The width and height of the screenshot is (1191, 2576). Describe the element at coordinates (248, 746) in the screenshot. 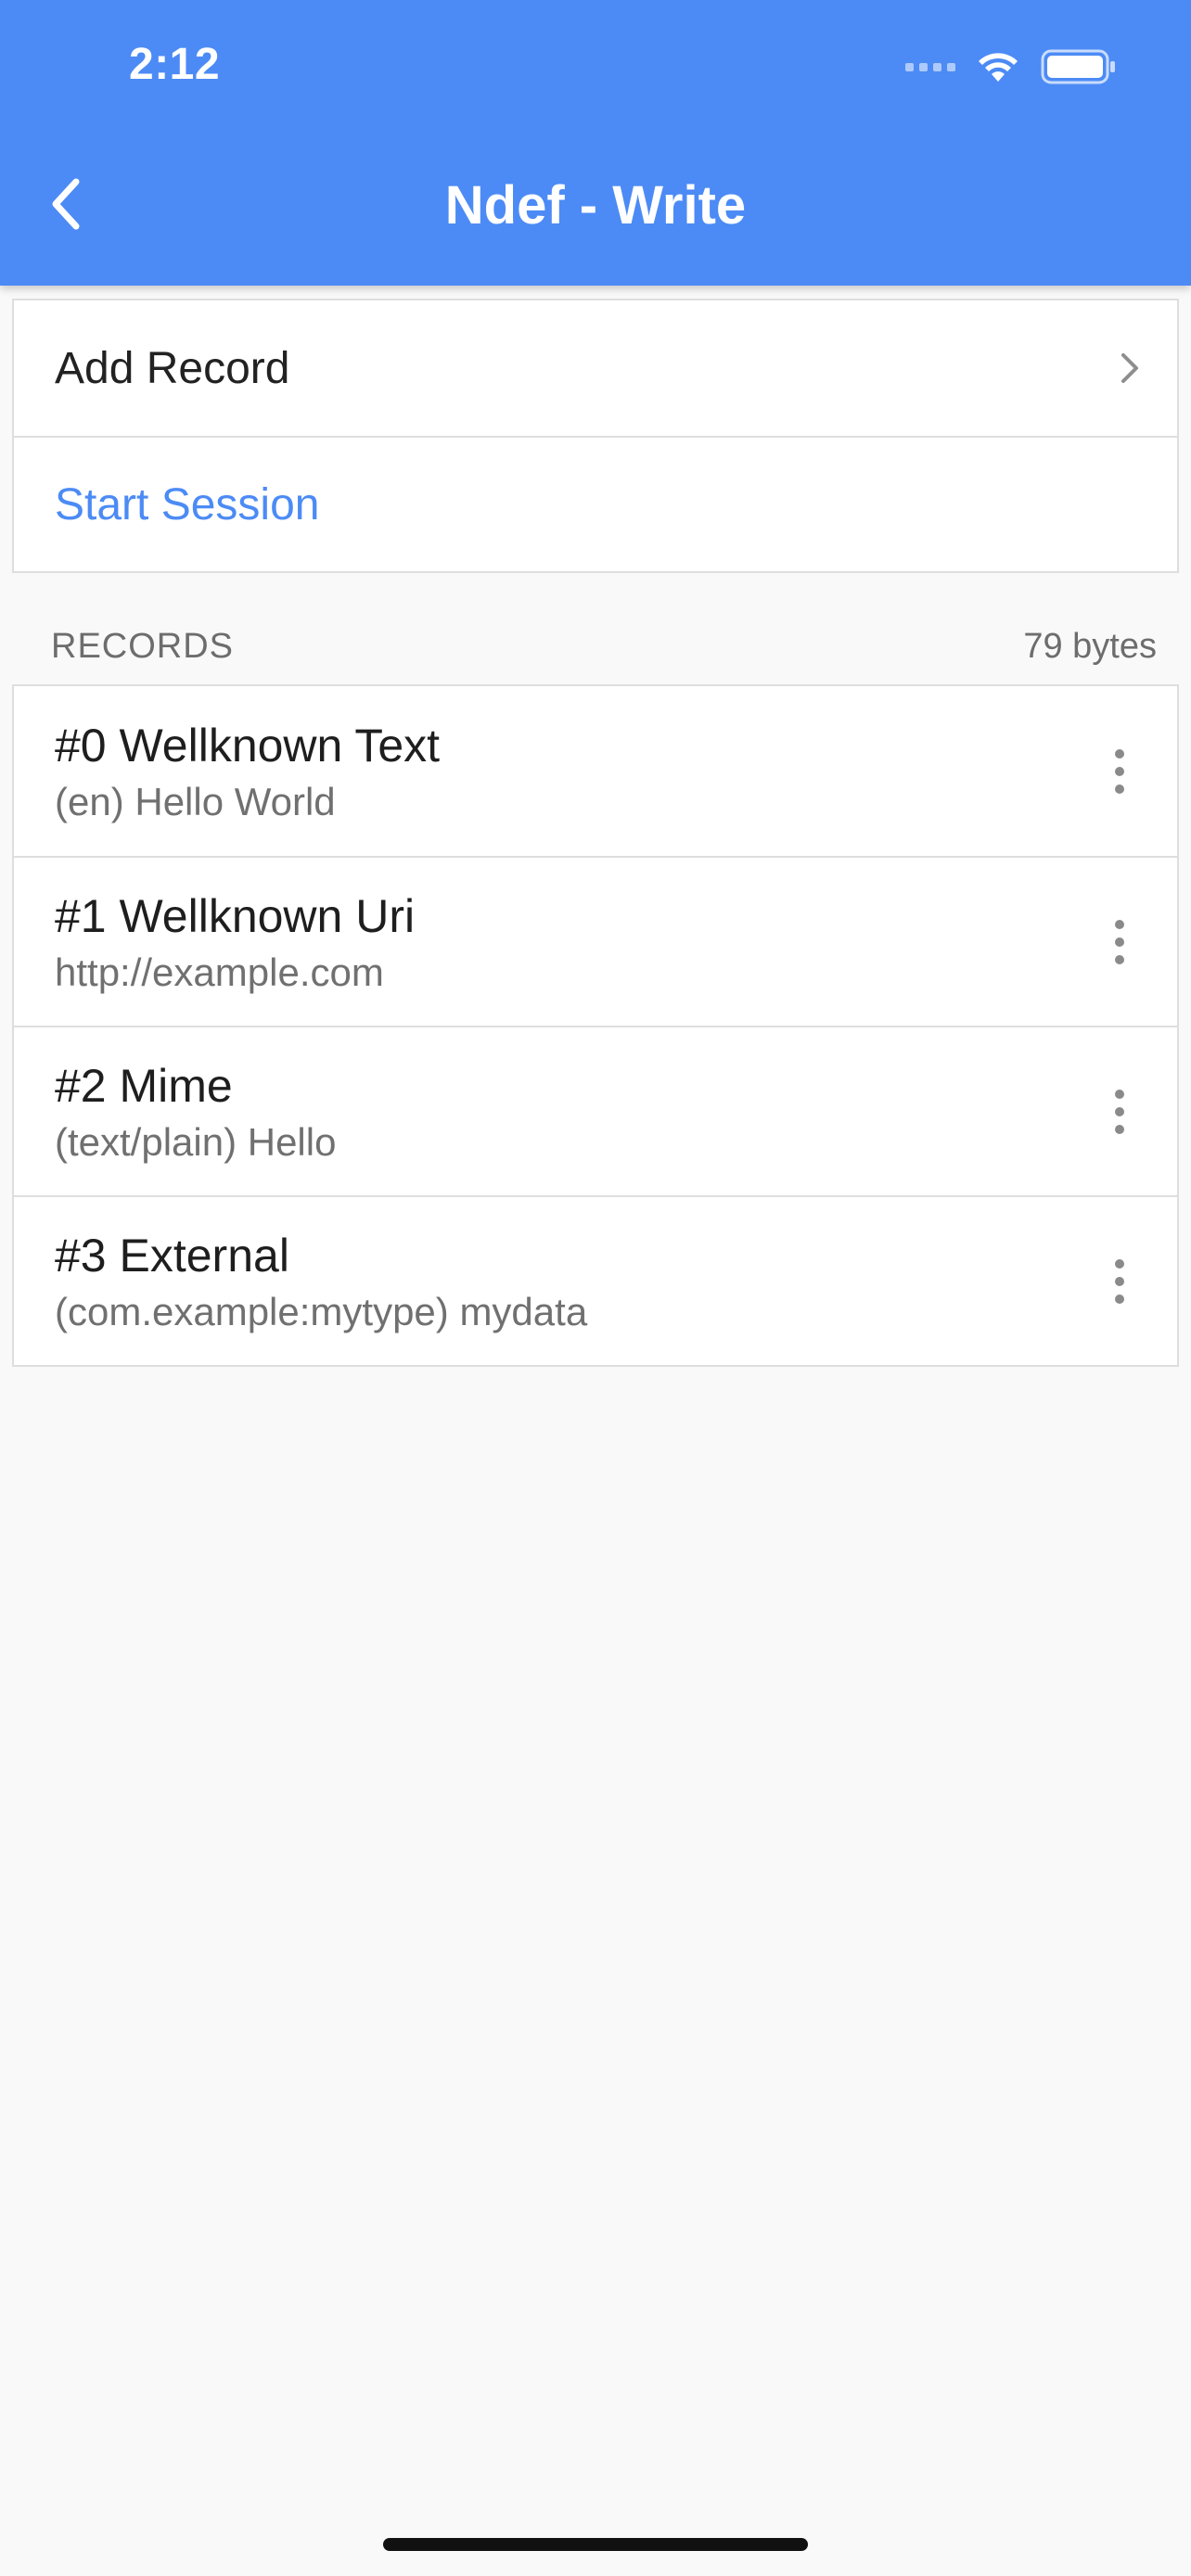

I see `record-title: #0 Wellknown Text` at that location.